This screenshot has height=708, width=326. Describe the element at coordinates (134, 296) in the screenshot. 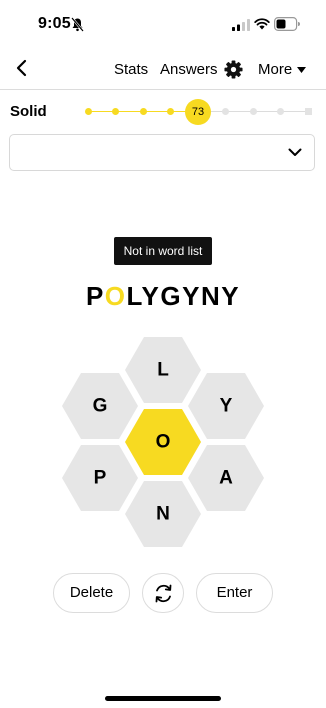

I see `input-letter: L` at that location.